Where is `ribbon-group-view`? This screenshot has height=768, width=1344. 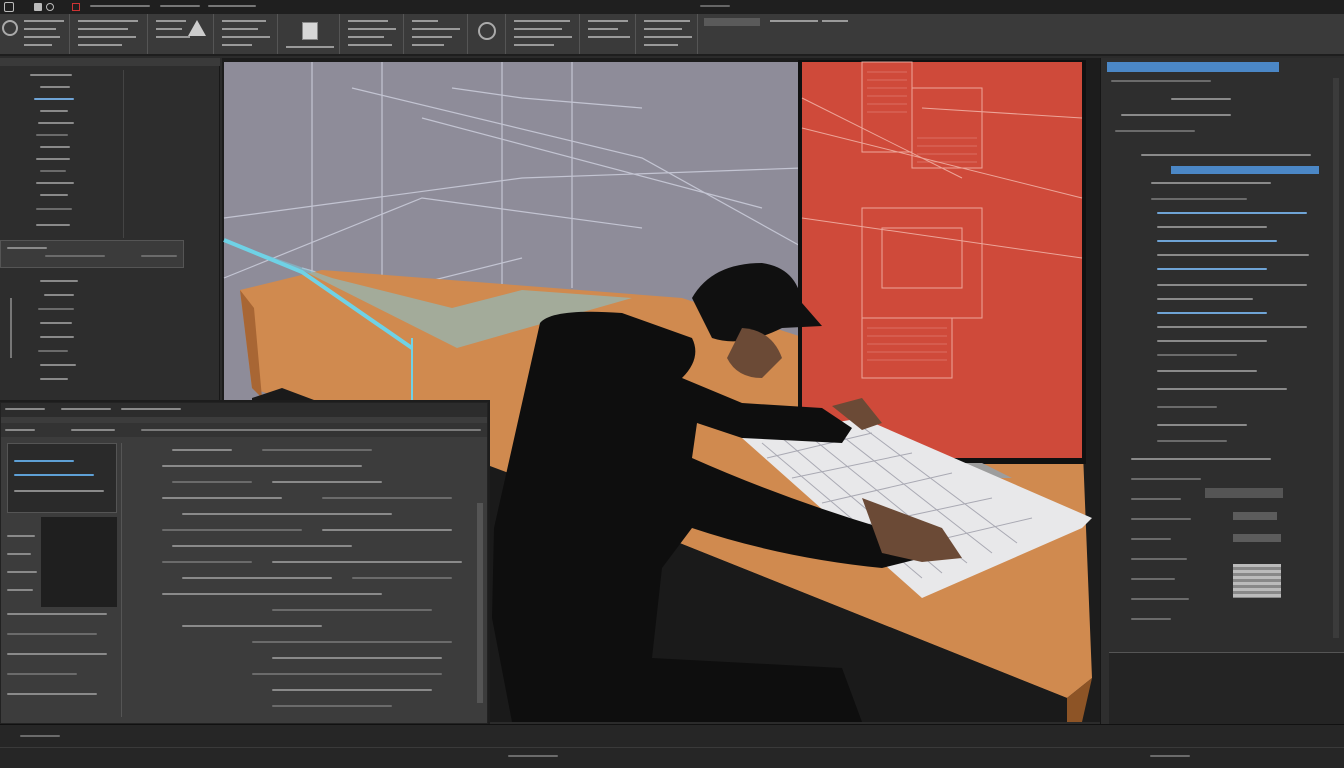
ribbon-group-view is located at coordinates (609, 34).